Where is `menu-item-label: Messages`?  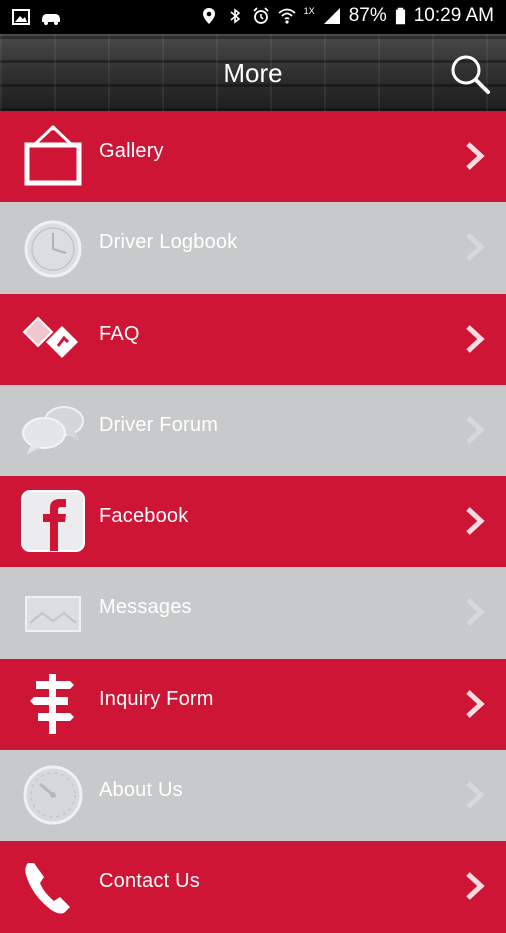
menu-item-label: Messages is located at coordinates (145, 607).